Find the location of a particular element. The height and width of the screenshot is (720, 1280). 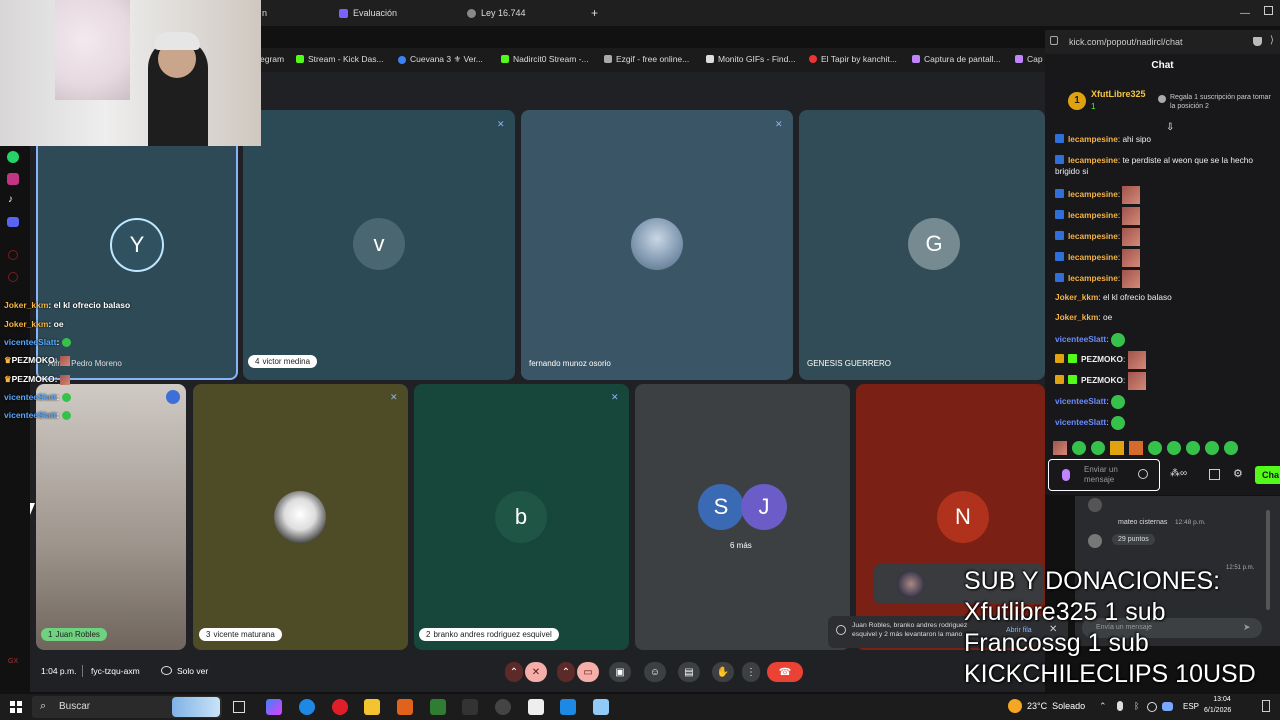

file-explorer-icon is located at coordinates (372, 707).